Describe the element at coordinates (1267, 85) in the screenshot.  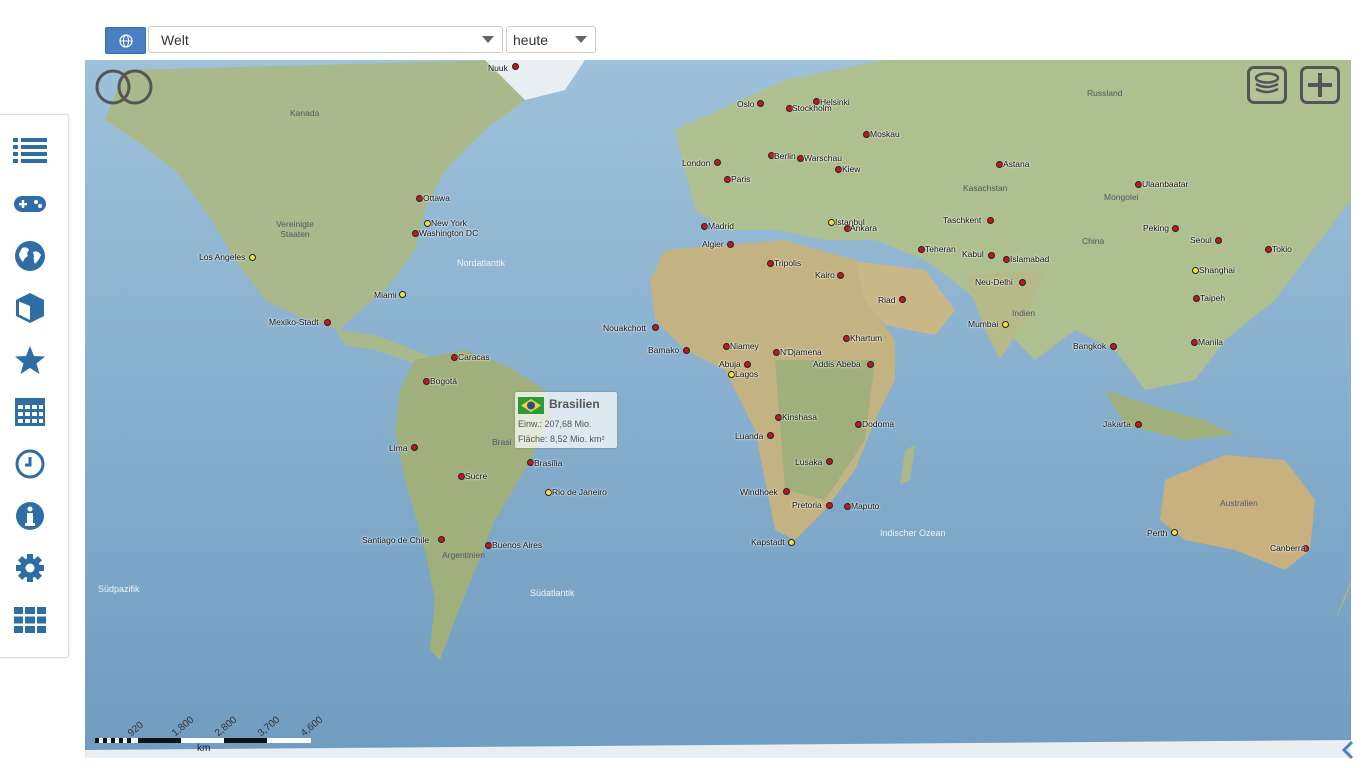
I see `layers-button` at that location.